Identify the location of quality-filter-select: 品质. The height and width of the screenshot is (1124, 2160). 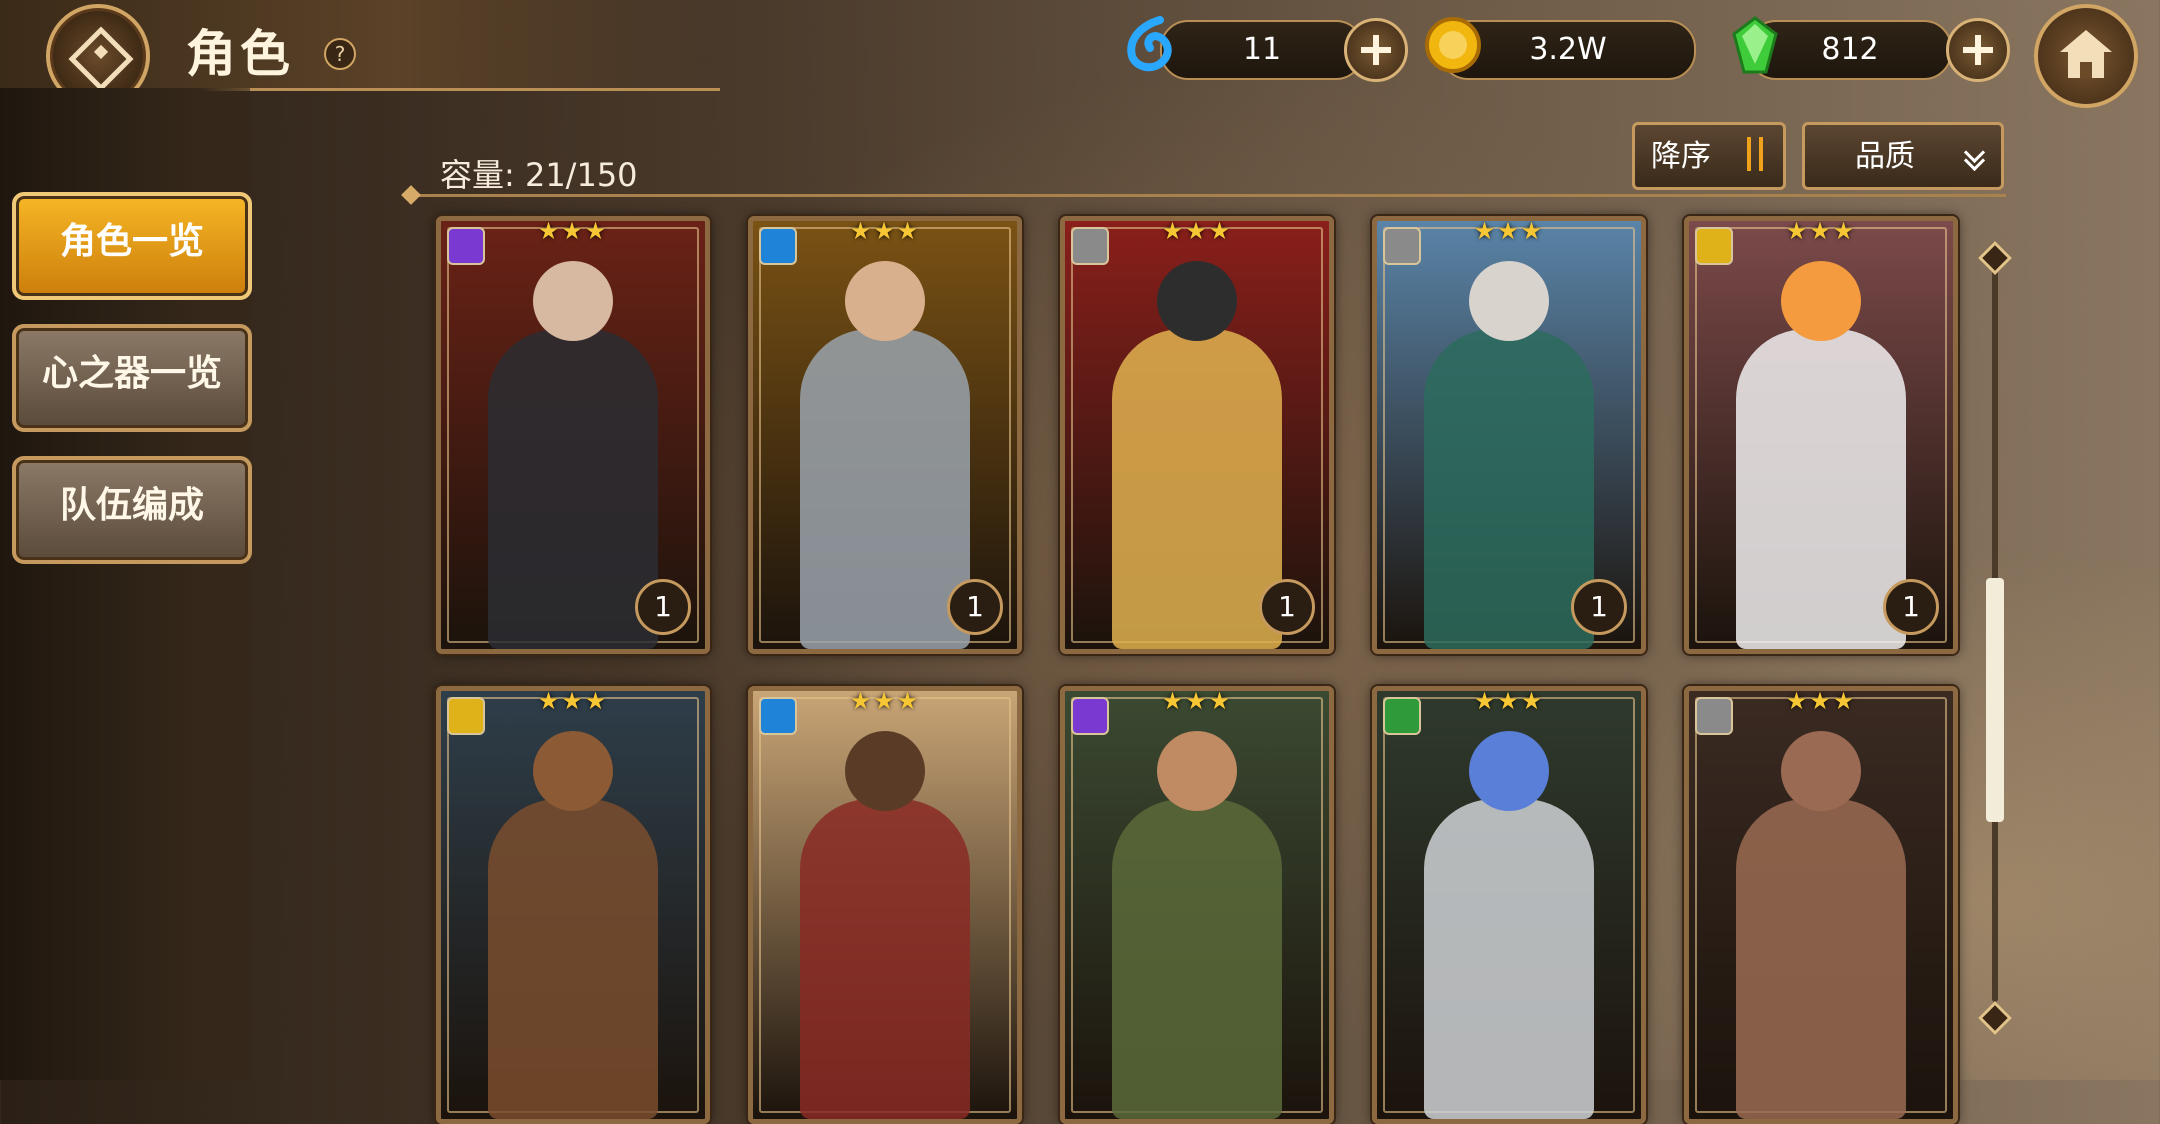
(1903, 156).